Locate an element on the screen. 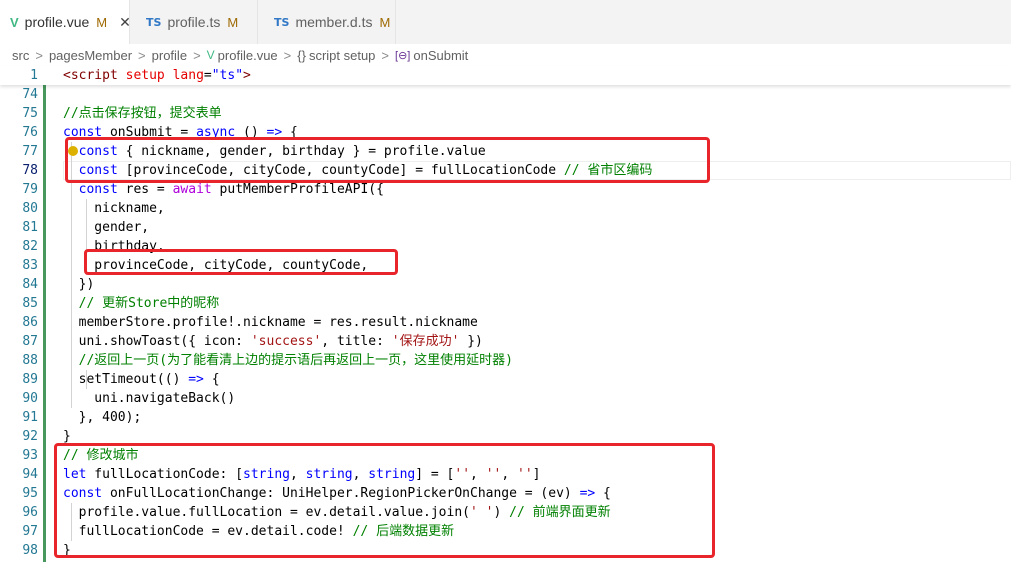  line-number: 77 is located at coordinates (30, 151).